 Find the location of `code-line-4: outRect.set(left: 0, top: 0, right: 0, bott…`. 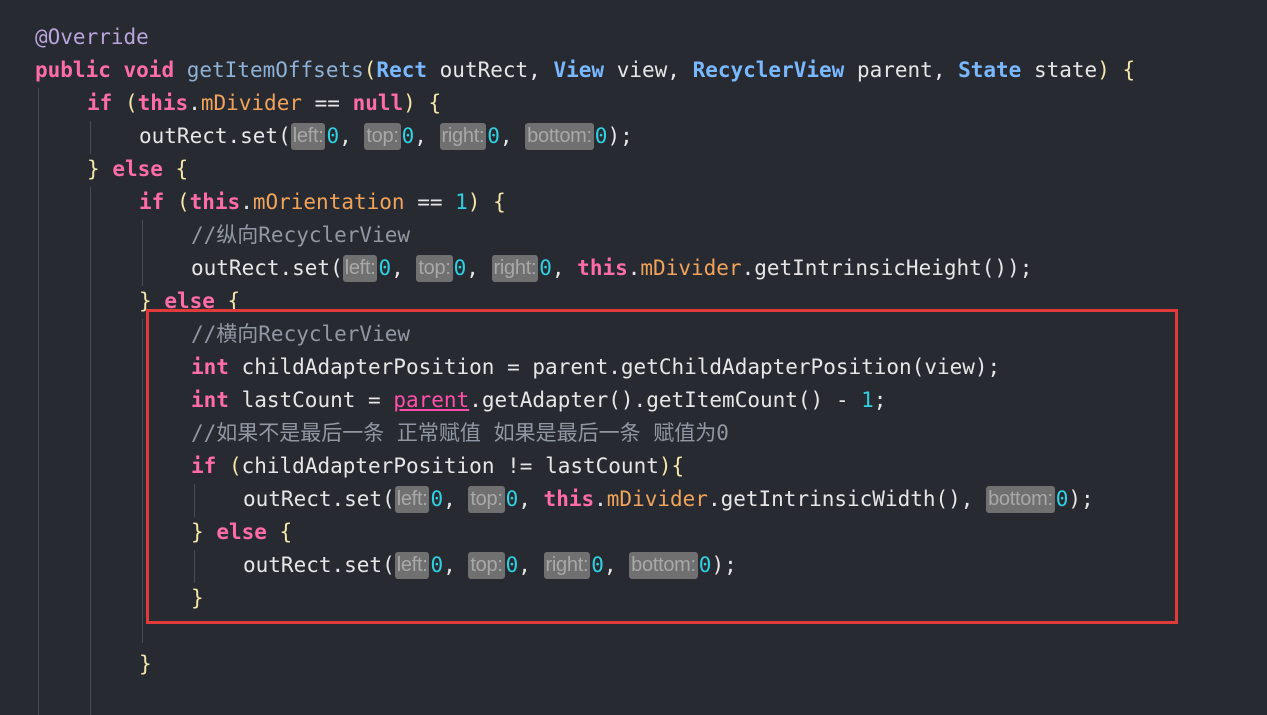

code-line-4: outRect.set(left: 0, top: 0, right: 0, bott… is located at coordinates (386, 136).